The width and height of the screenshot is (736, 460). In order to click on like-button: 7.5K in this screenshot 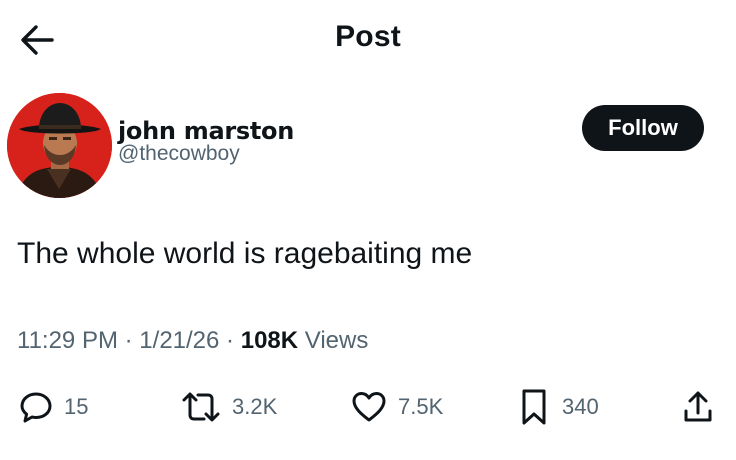, I will do `click(396, 407)`.